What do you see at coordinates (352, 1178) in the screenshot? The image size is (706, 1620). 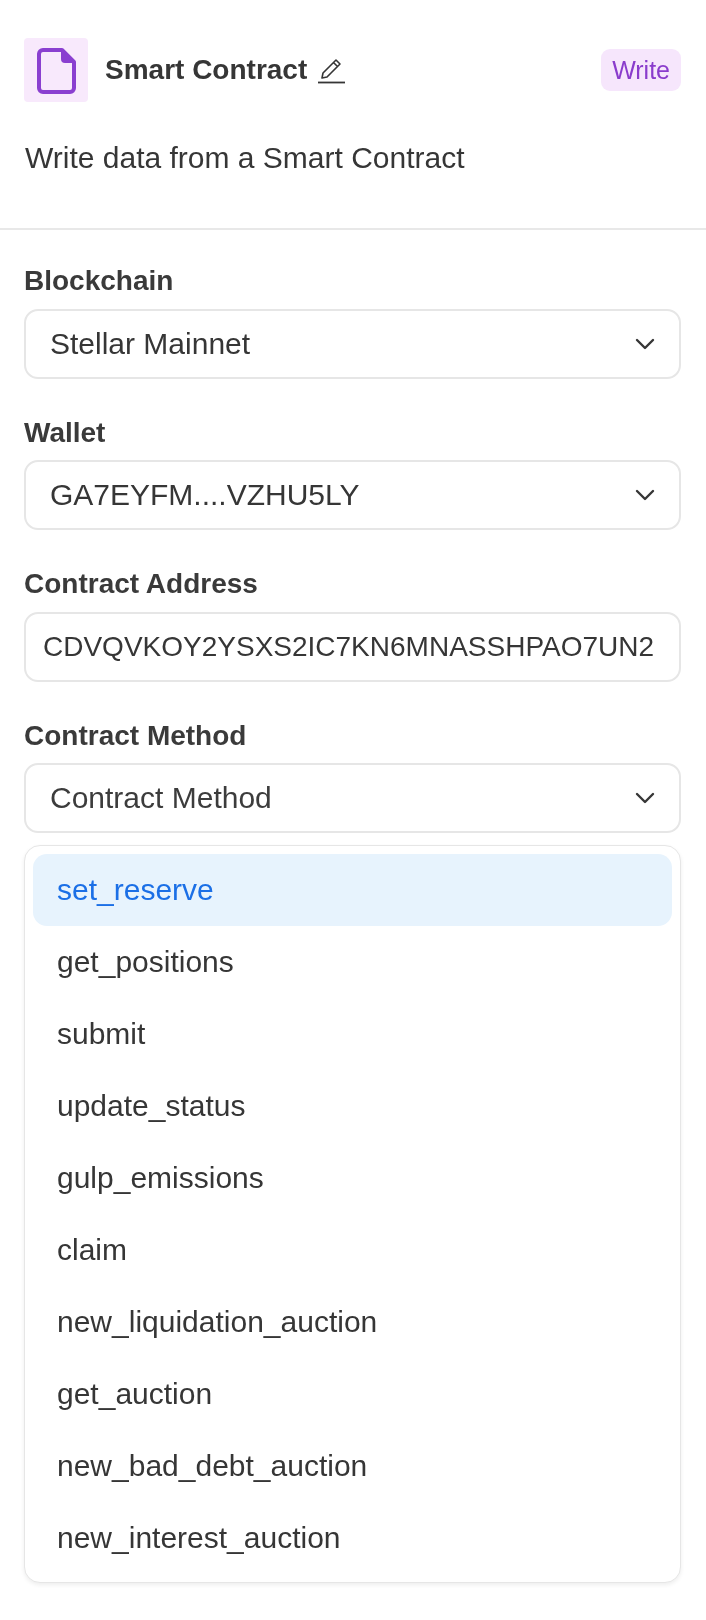 I see `menu-option: gulp_emissions` at bounding box center [352, 1178].